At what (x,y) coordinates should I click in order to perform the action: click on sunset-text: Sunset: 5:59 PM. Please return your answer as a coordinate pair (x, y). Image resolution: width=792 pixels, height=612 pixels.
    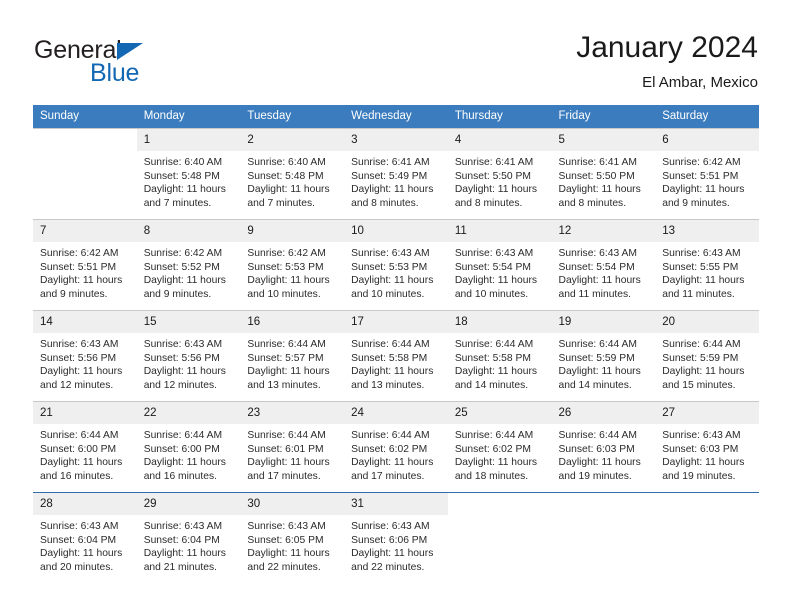
    Looking at the image, I should click on (596, 358).